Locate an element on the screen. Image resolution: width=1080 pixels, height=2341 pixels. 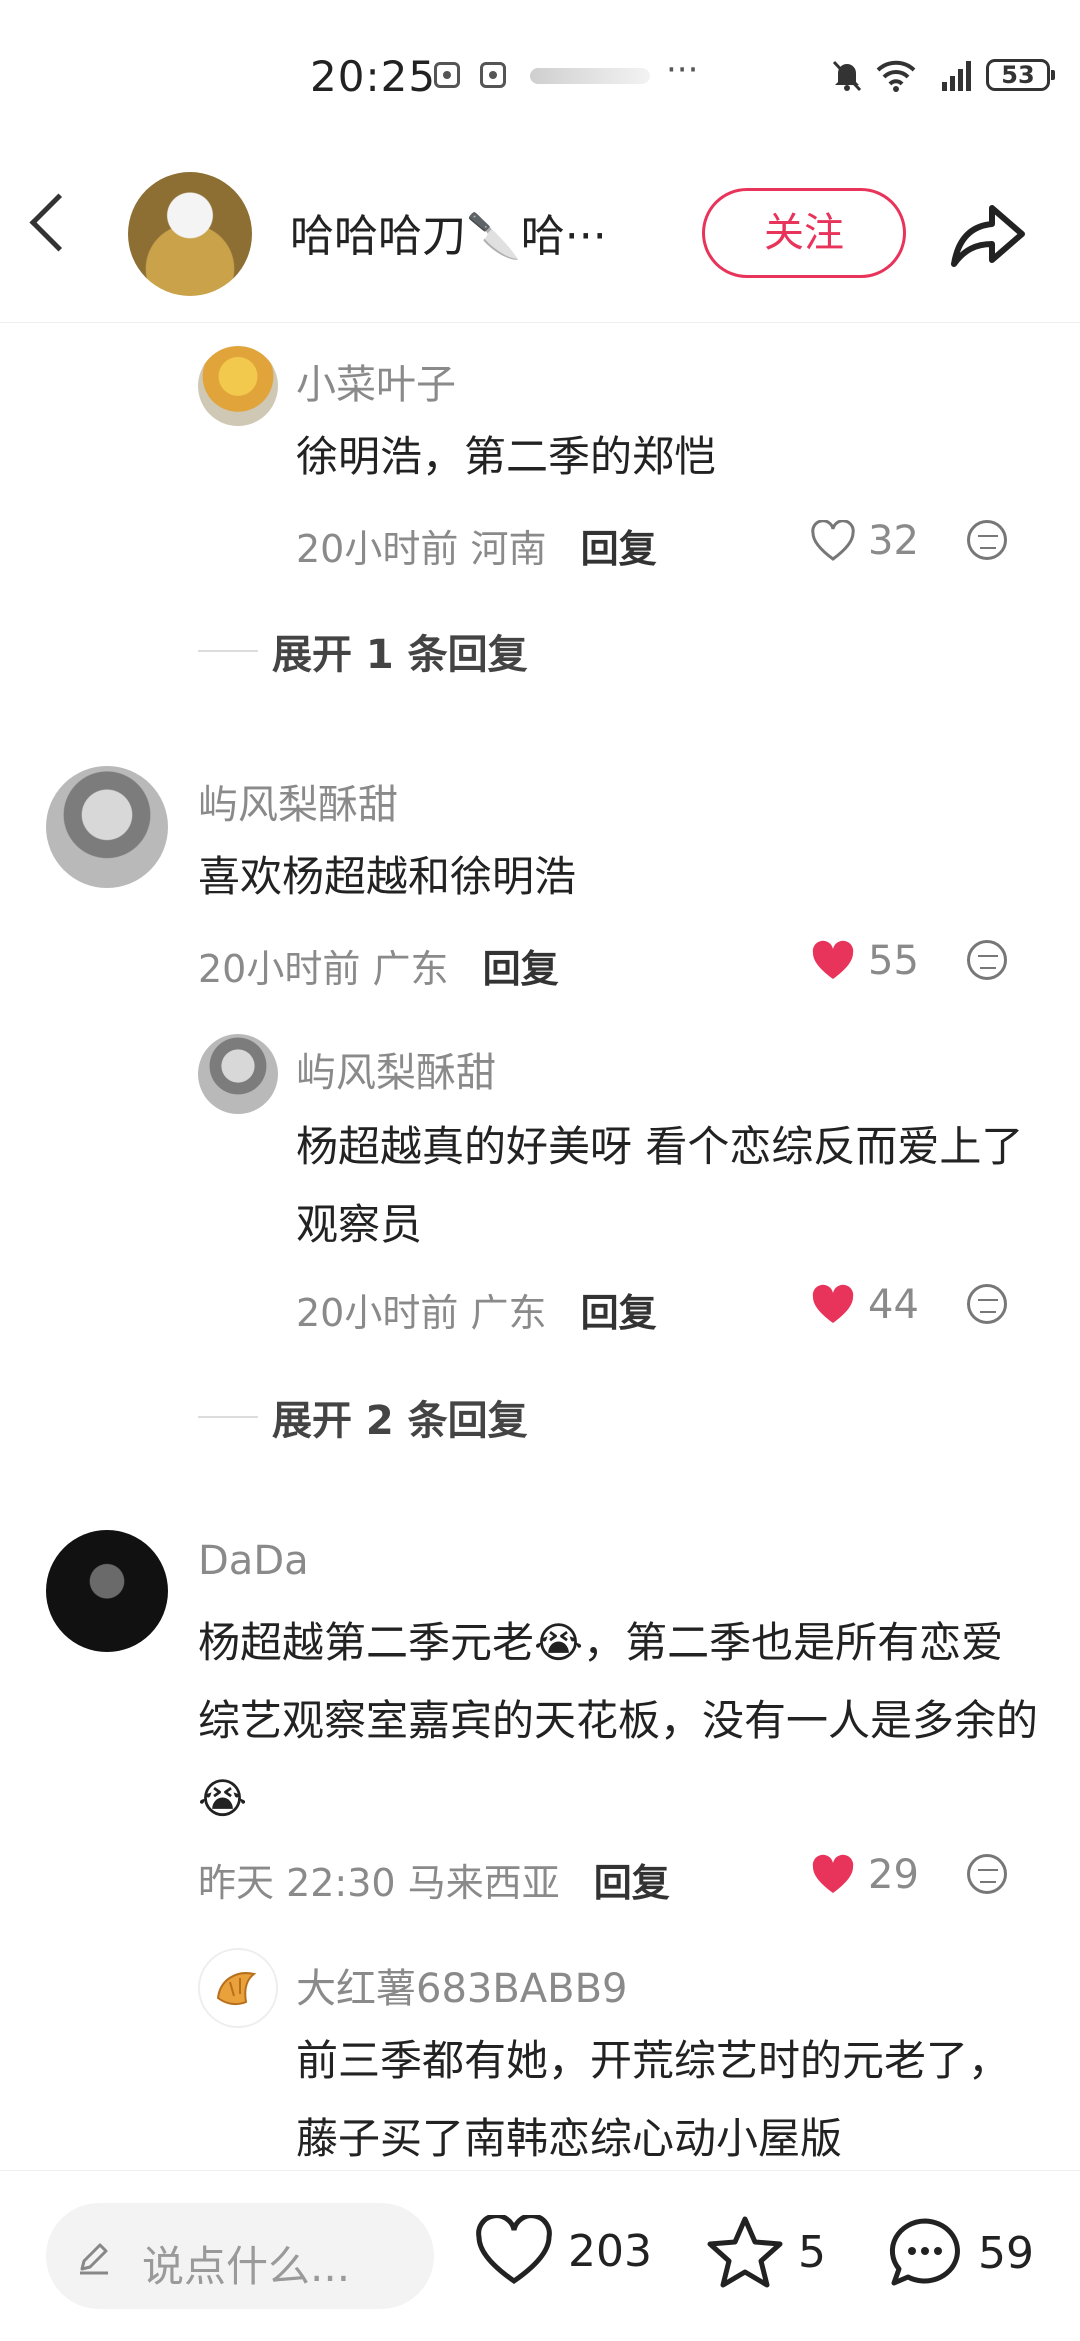
back-icon is located at coordinates (58, 222).